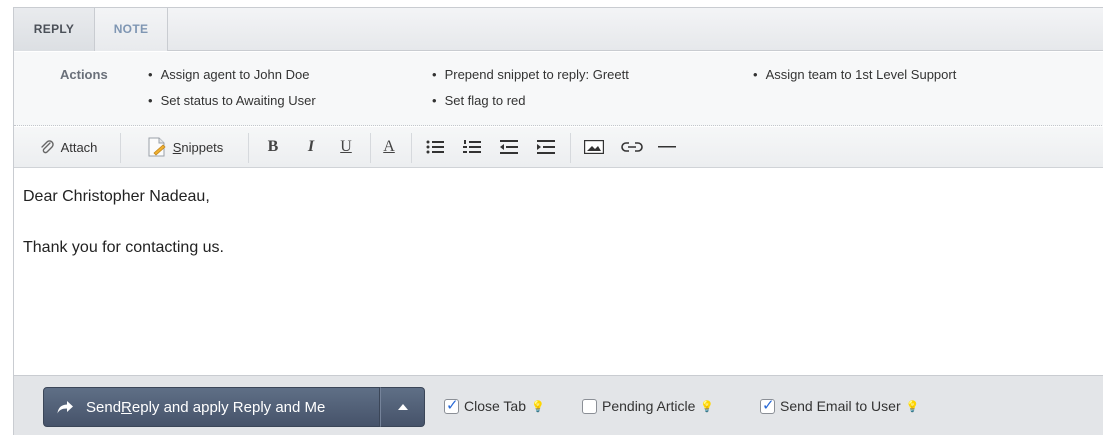 The height and width of the screenshot is (435, 1103). I want to click on pending-article-label: Pending Article, so click(649, 406).